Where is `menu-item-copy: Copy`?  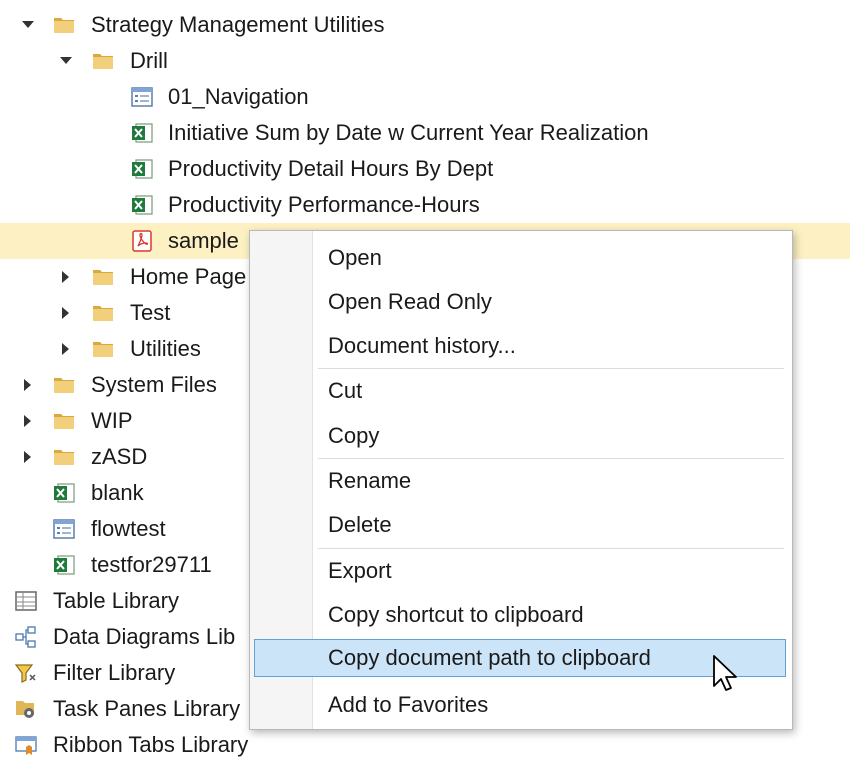 menu-item-copy: Copy is located at coordinates (520, 436).